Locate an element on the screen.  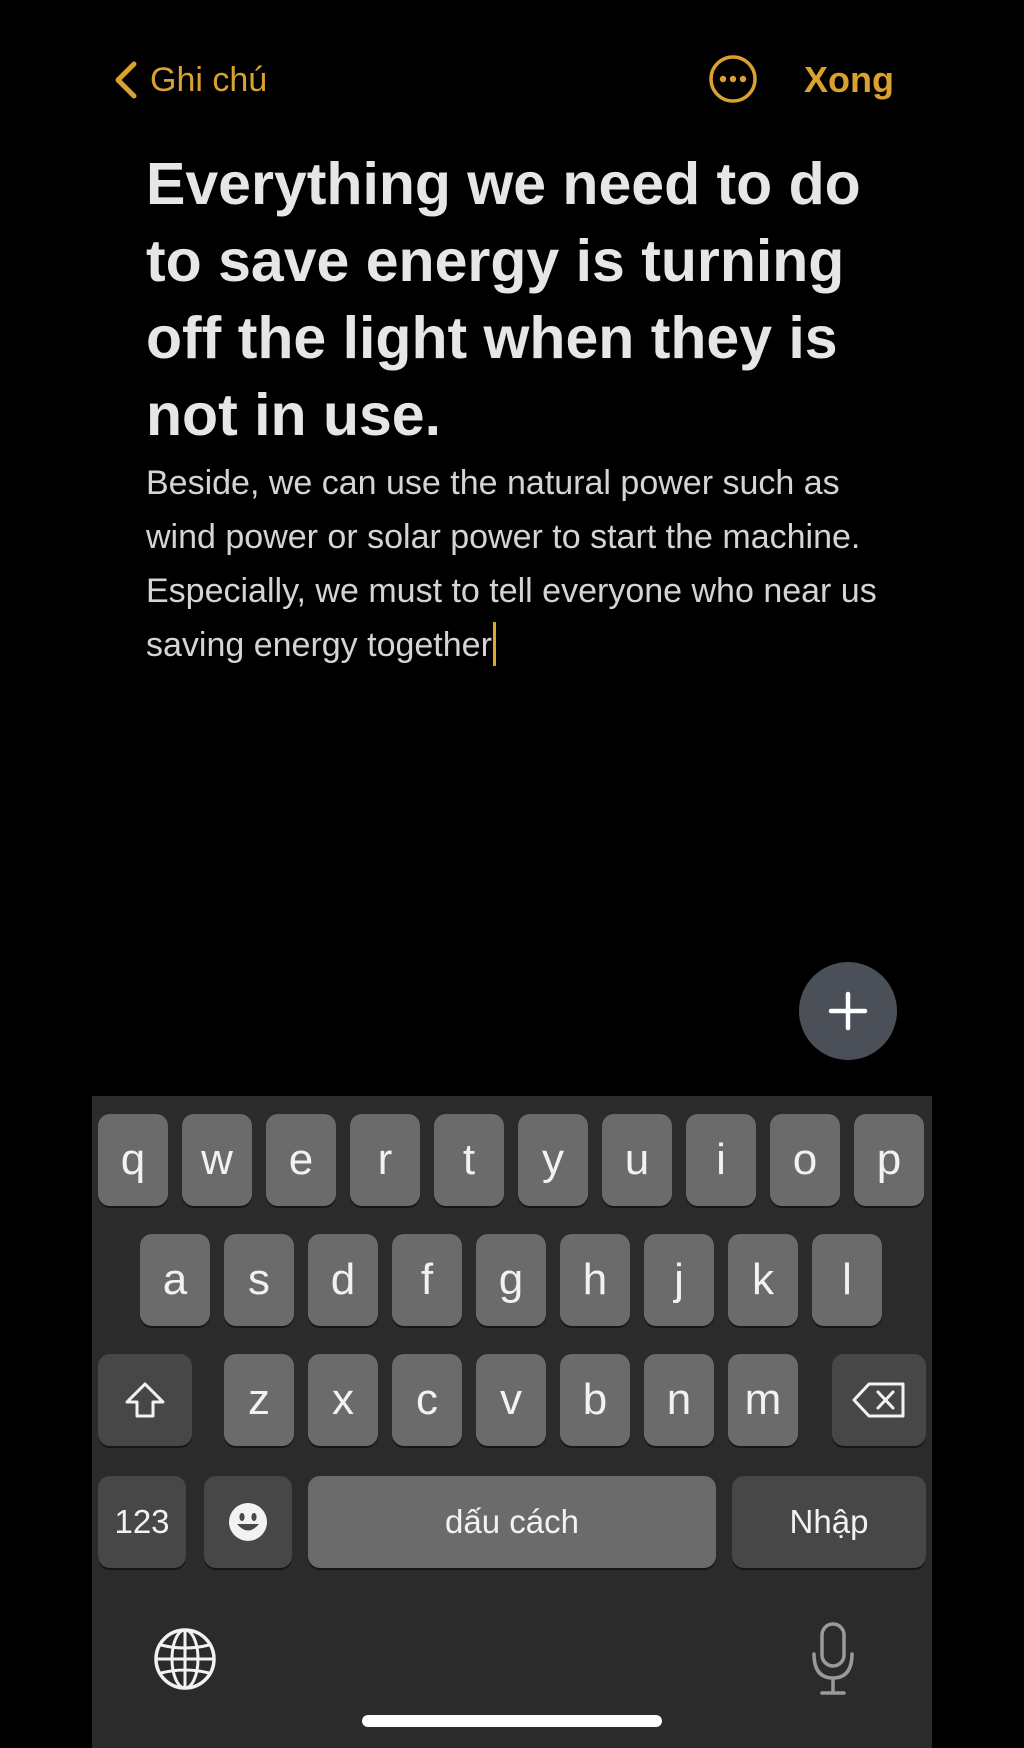
key-label: d is located at coordinates (343, 1279).